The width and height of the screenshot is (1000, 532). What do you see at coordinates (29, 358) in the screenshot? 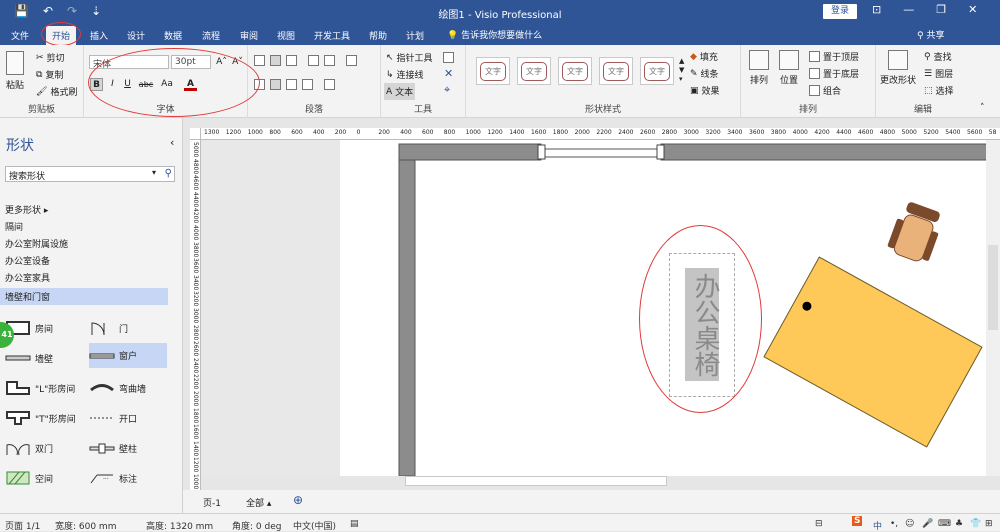
I see `shape-item: 墙壁` at bounding box center [29, 358].